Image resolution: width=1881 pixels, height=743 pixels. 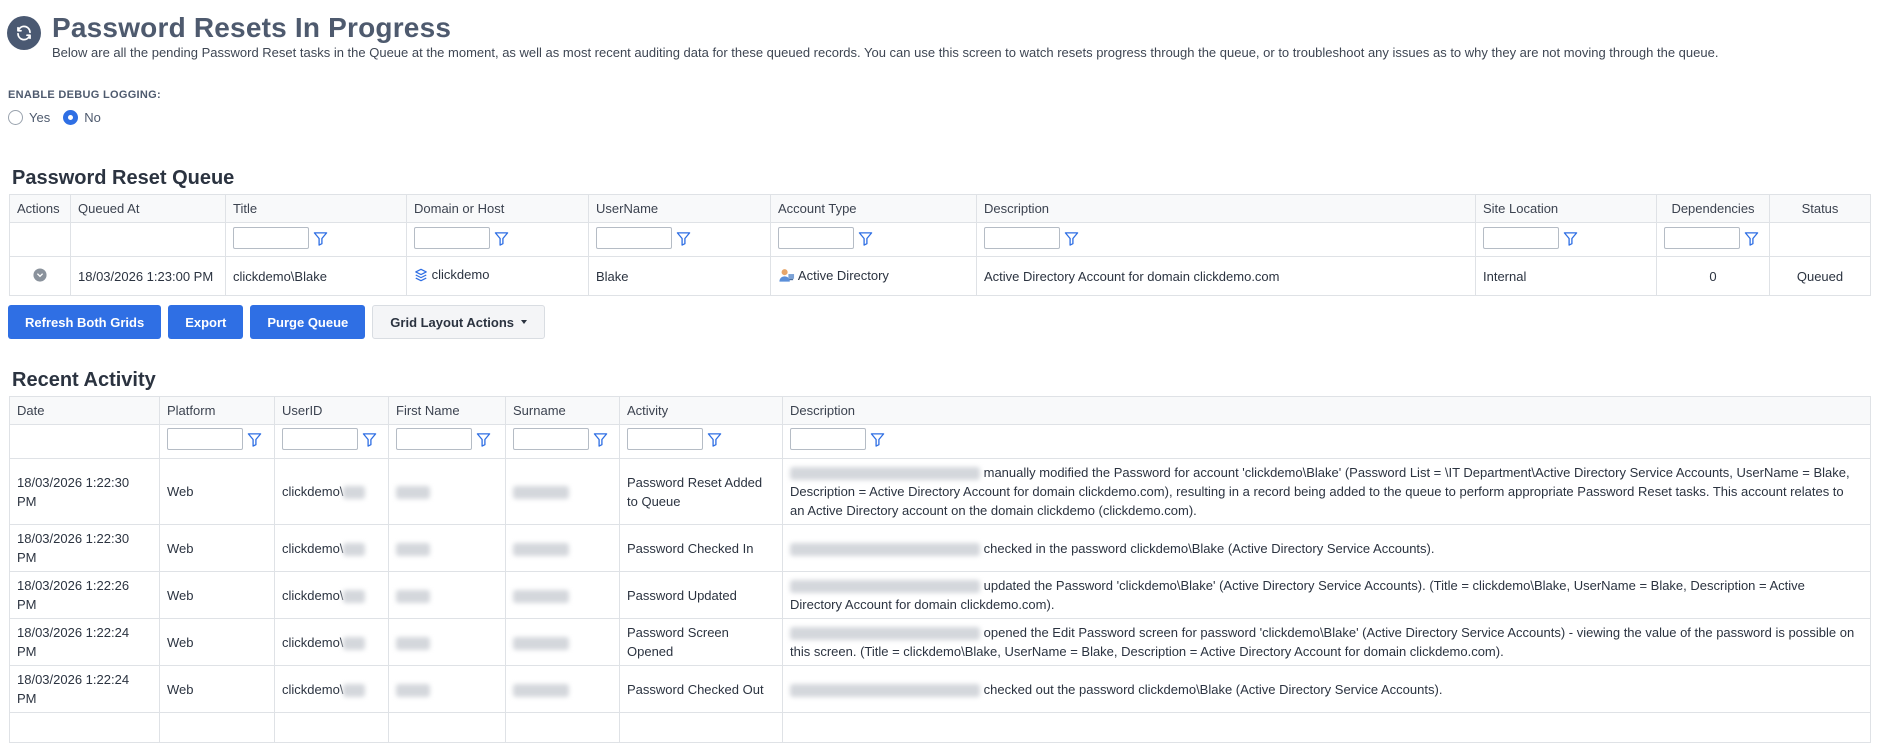 What do you see at coordinates (452, 238) in the screenshot?
I see `domain-filter-input` at bounding box center [452, 238].